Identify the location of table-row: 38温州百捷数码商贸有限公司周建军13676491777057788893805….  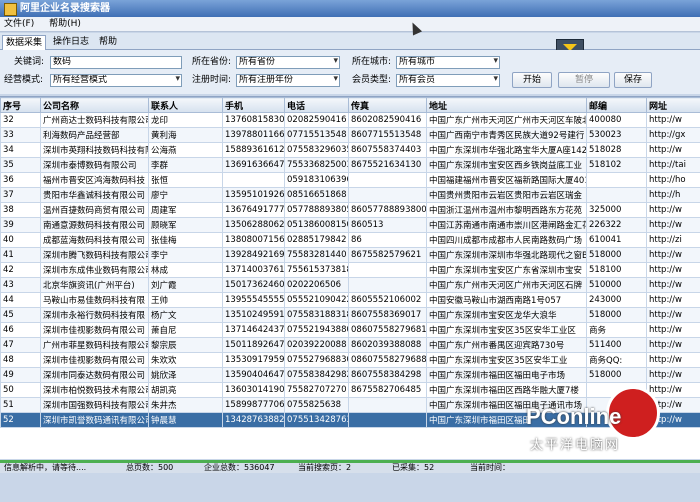
(350, 210).